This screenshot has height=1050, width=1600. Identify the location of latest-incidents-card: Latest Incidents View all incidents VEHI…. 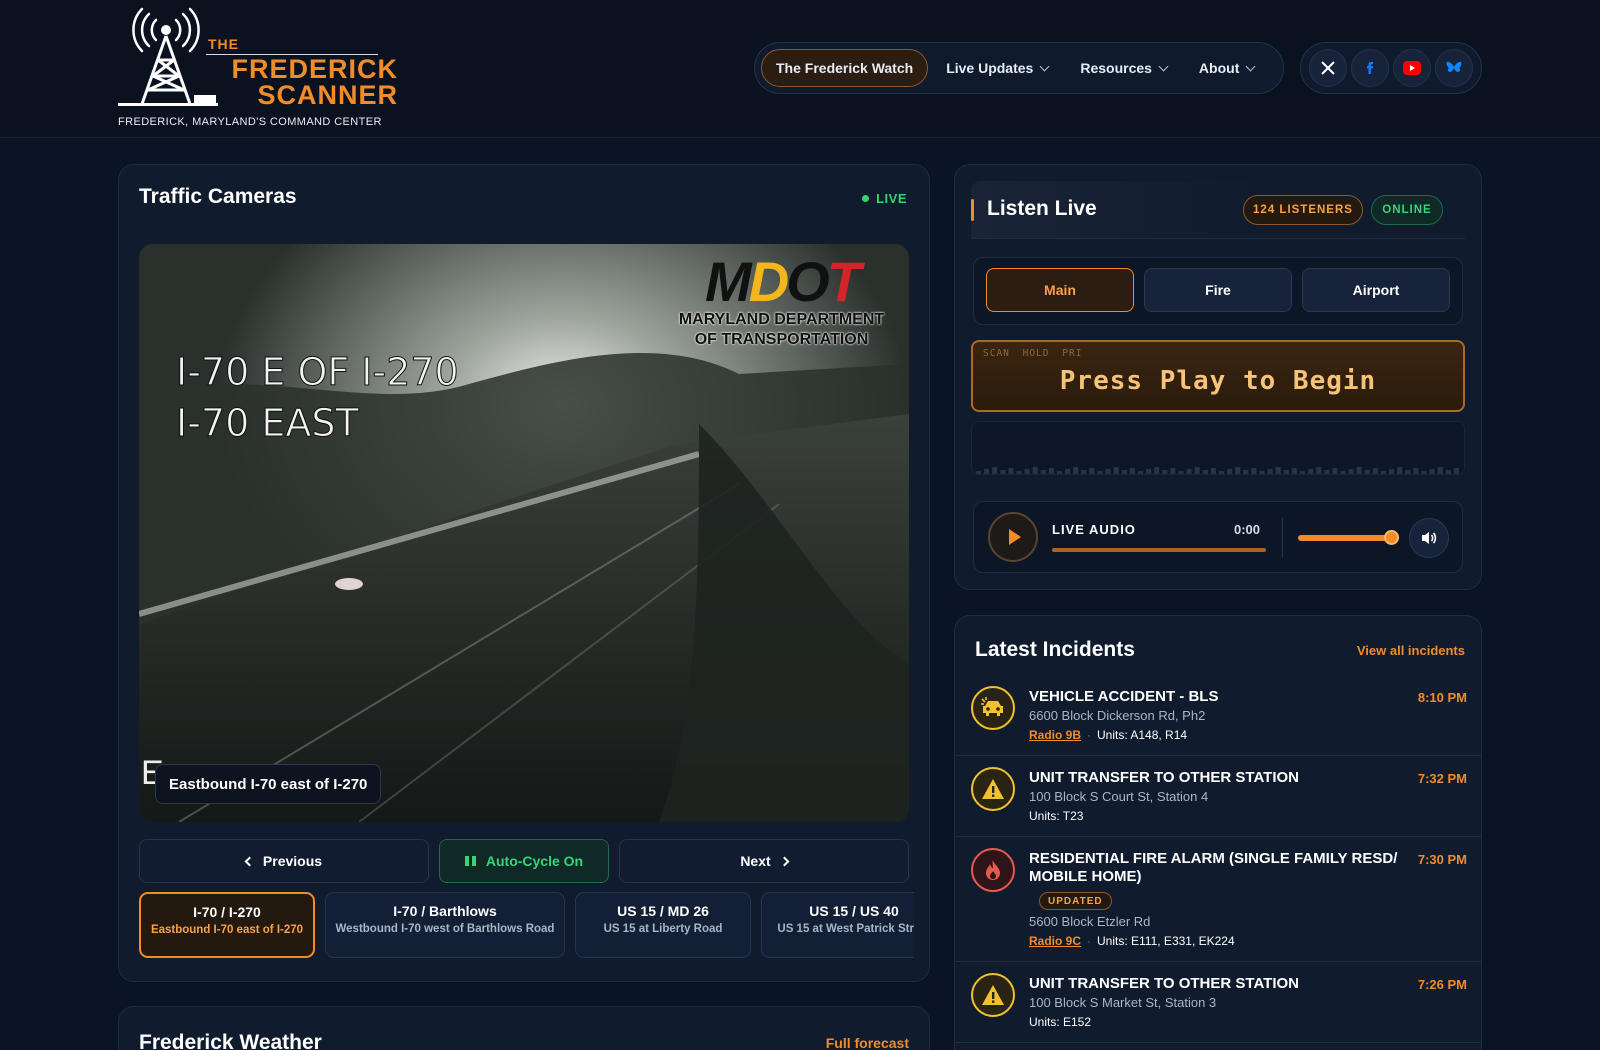
(1218, 832).